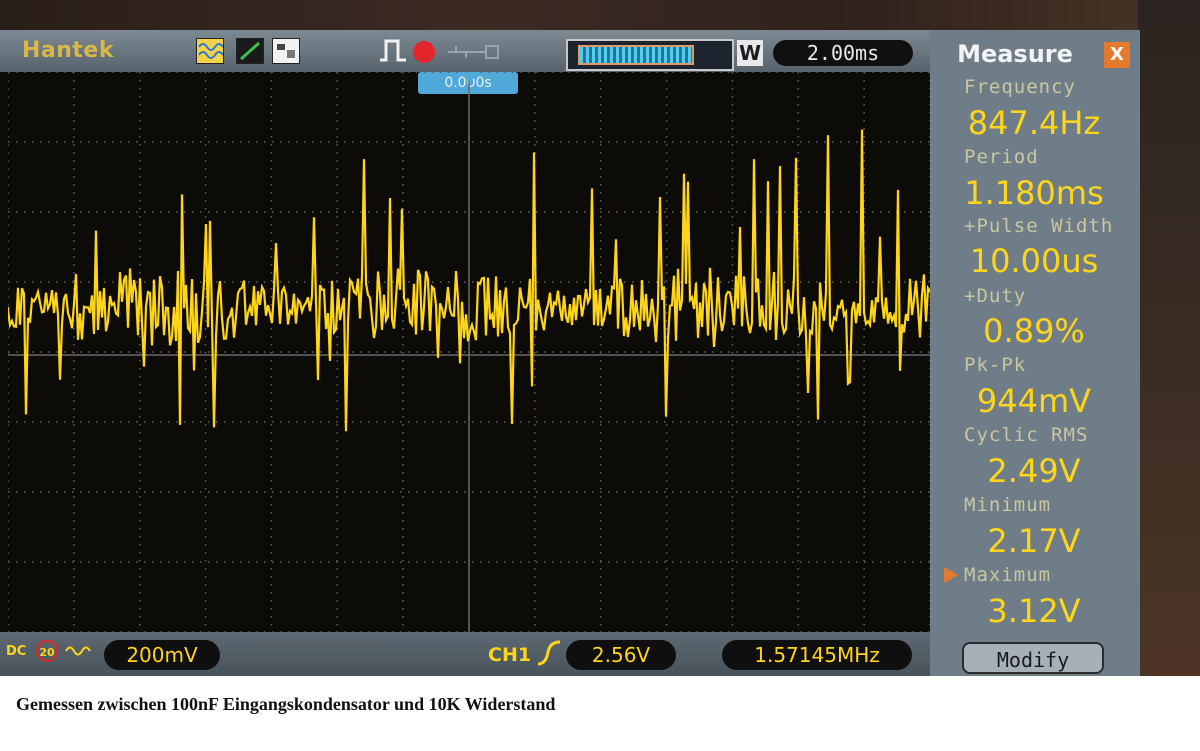 This screenshot has height=751, width=1200. I want to click on record-icon, so click(424, 52).